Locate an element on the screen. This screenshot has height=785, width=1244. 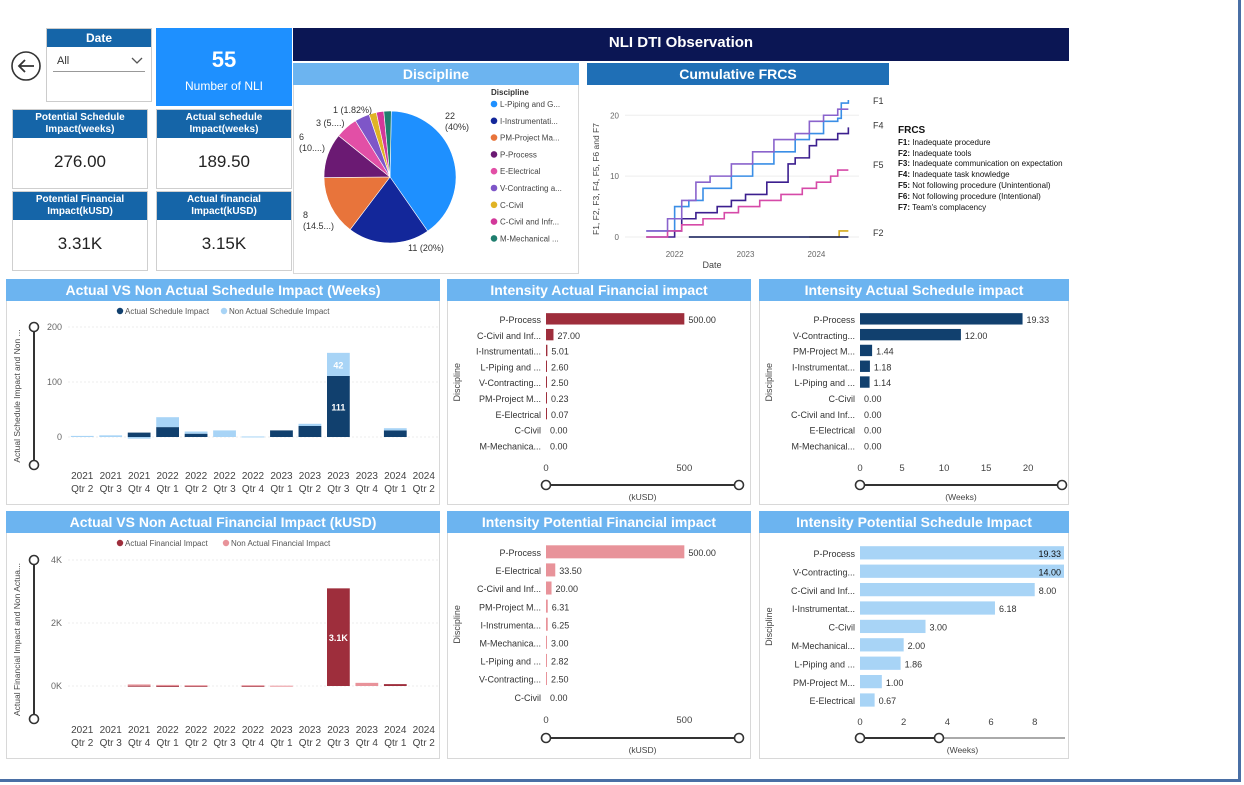
legend-entry: Non Actual Financial Impact is located at coordinates (281, 543).